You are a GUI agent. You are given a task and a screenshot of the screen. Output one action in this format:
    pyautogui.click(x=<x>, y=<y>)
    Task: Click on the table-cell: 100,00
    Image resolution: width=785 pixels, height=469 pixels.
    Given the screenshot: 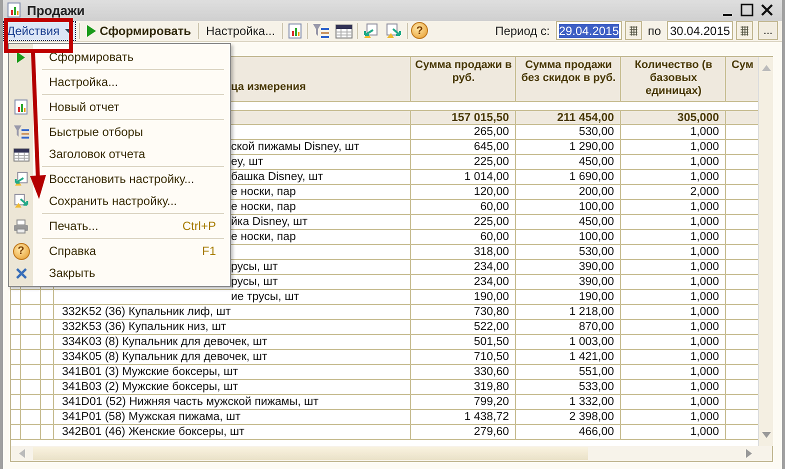 What is the action you would take?
    pyautogui.click(x=596, y=237)
    